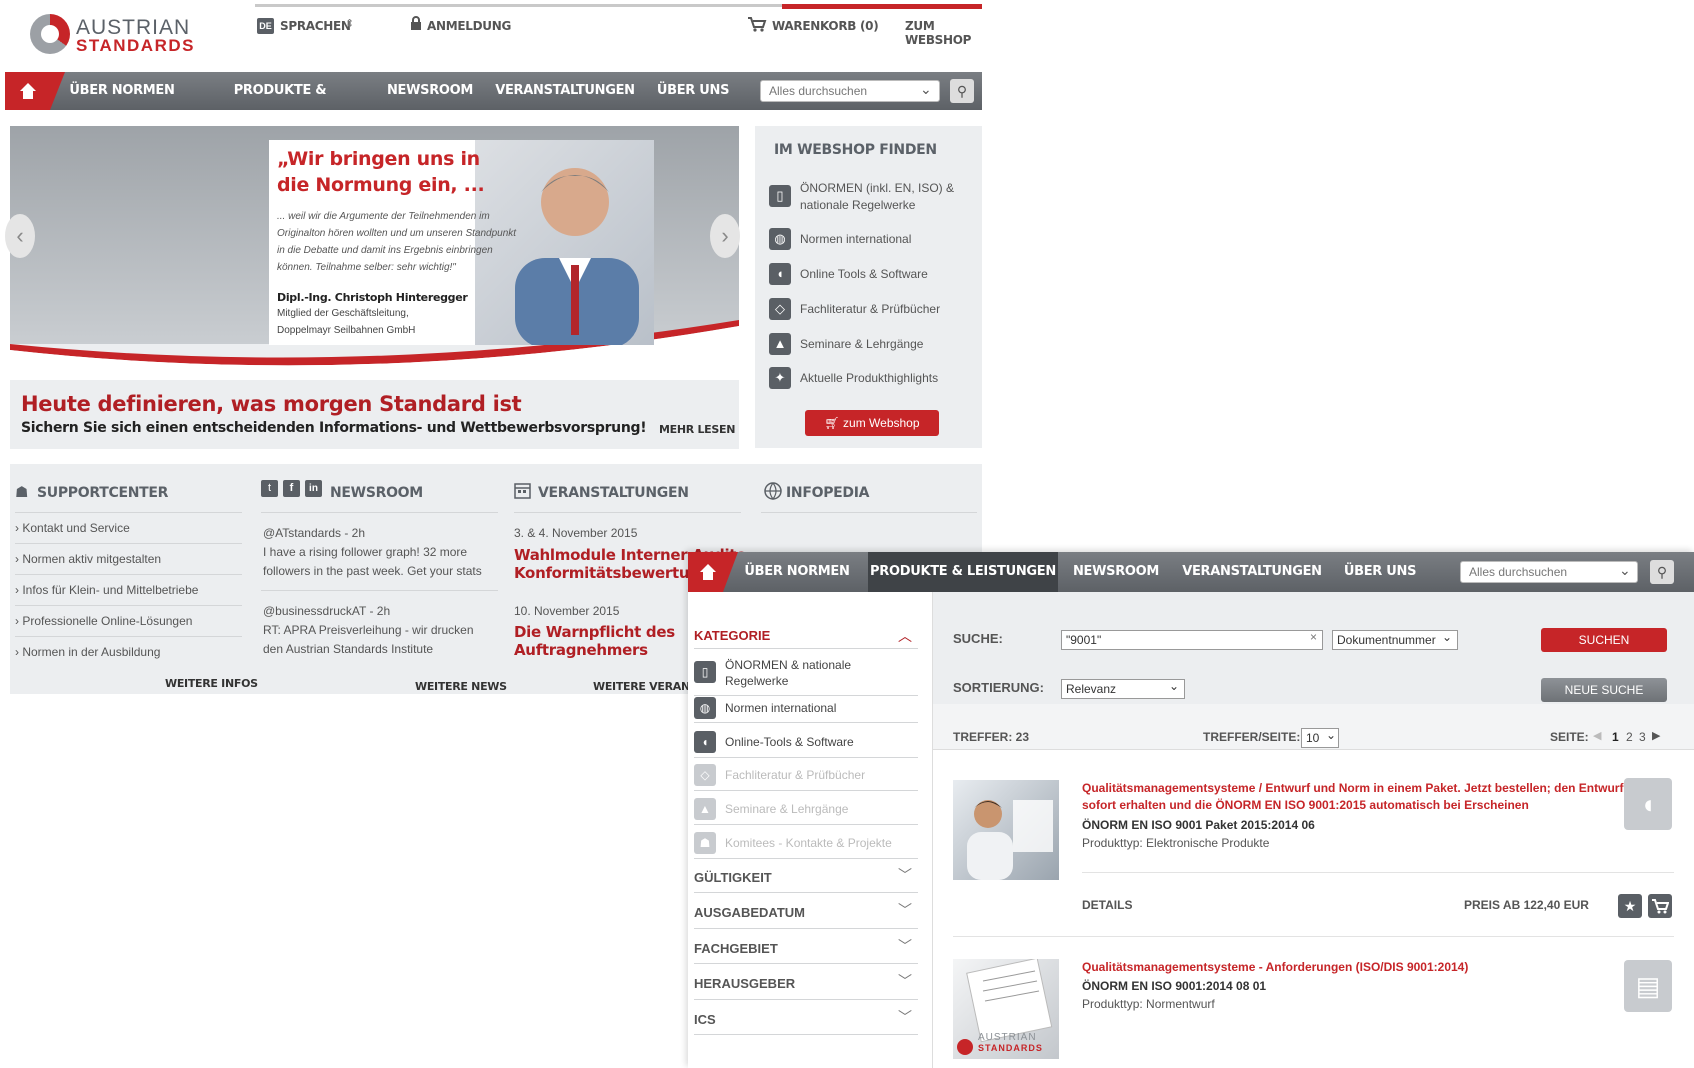  Describe the element at coordinates (365, 552) in the screenshot. I see `tweet-1-text-1: I have a rising follower graph! 32 more` at that location.